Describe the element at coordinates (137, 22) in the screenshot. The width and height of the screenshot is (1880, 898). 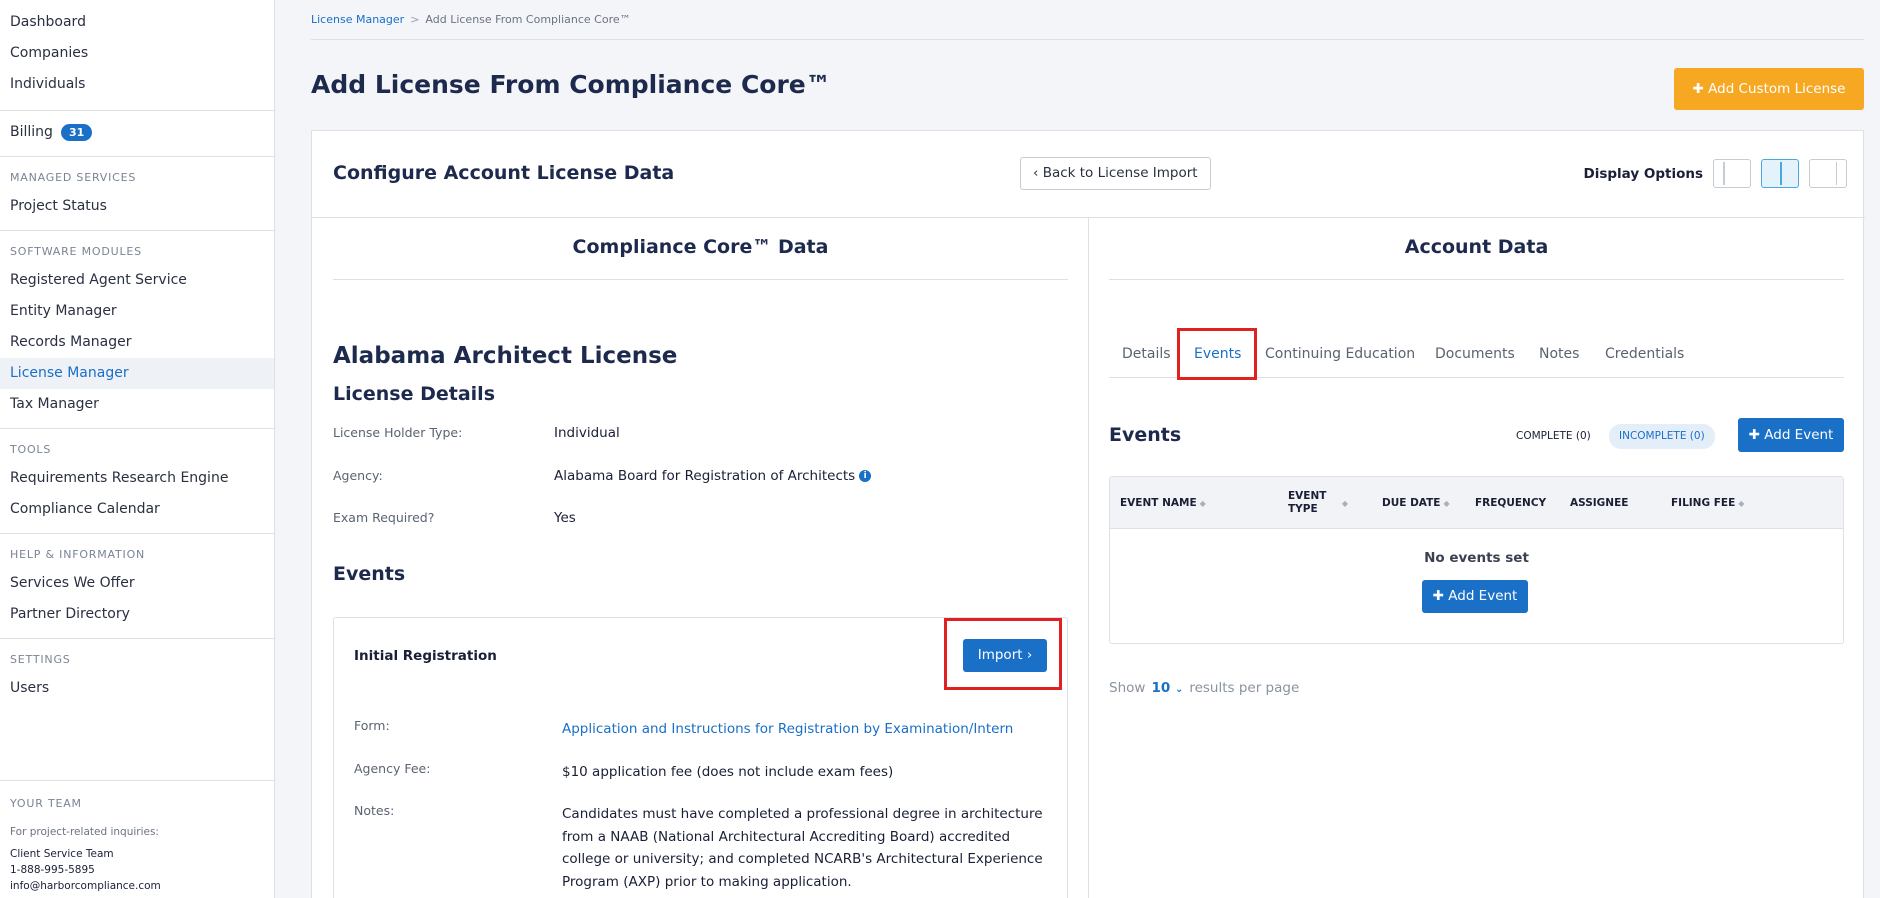
I see `sidebar-item-dashboard: Dashboard` at that location.